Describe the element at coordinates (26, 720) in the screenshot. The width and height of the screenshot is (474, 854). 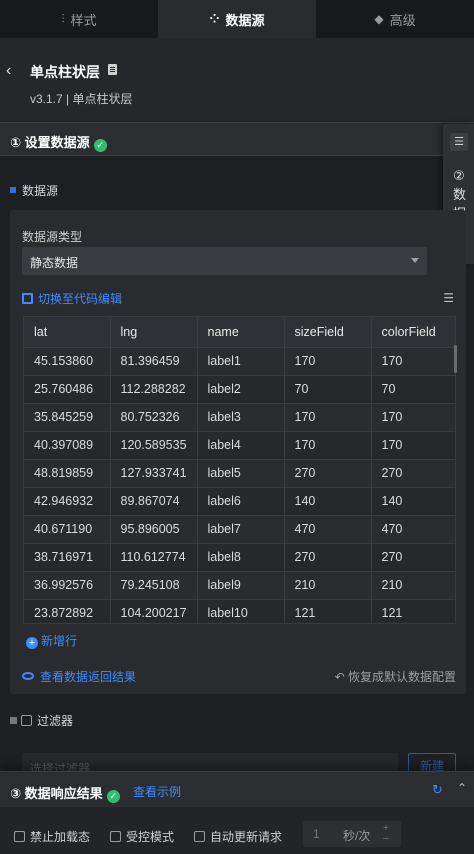
I see `filter-checkbox` at that location.